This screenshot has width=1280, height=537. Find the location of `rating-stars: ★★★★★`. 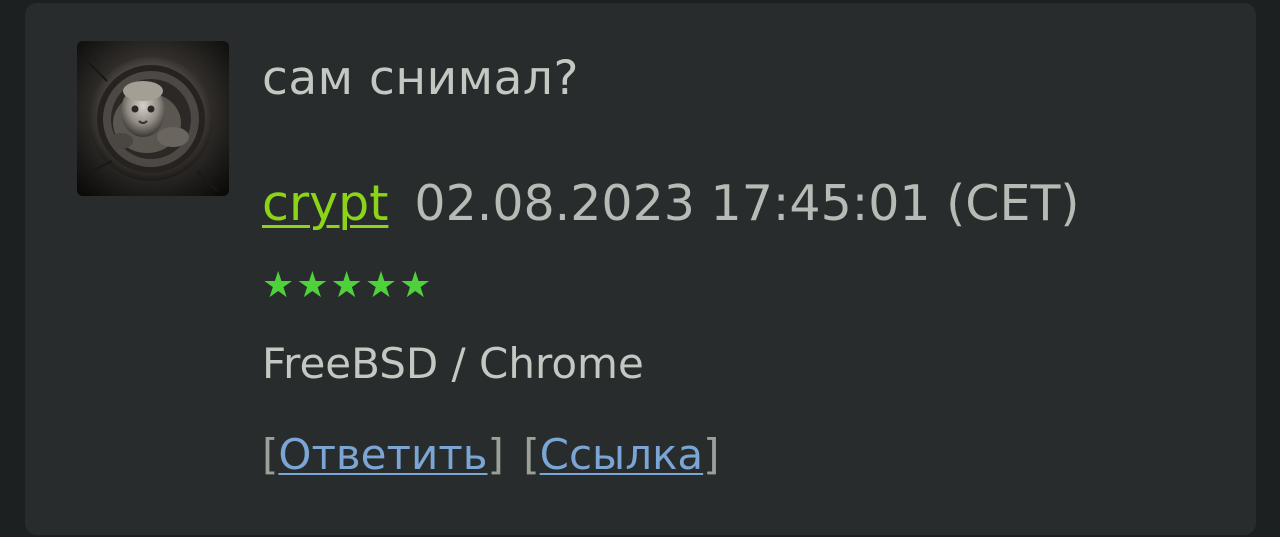

rating-stars: ★★★★★ is located at coordinates (348, 285).